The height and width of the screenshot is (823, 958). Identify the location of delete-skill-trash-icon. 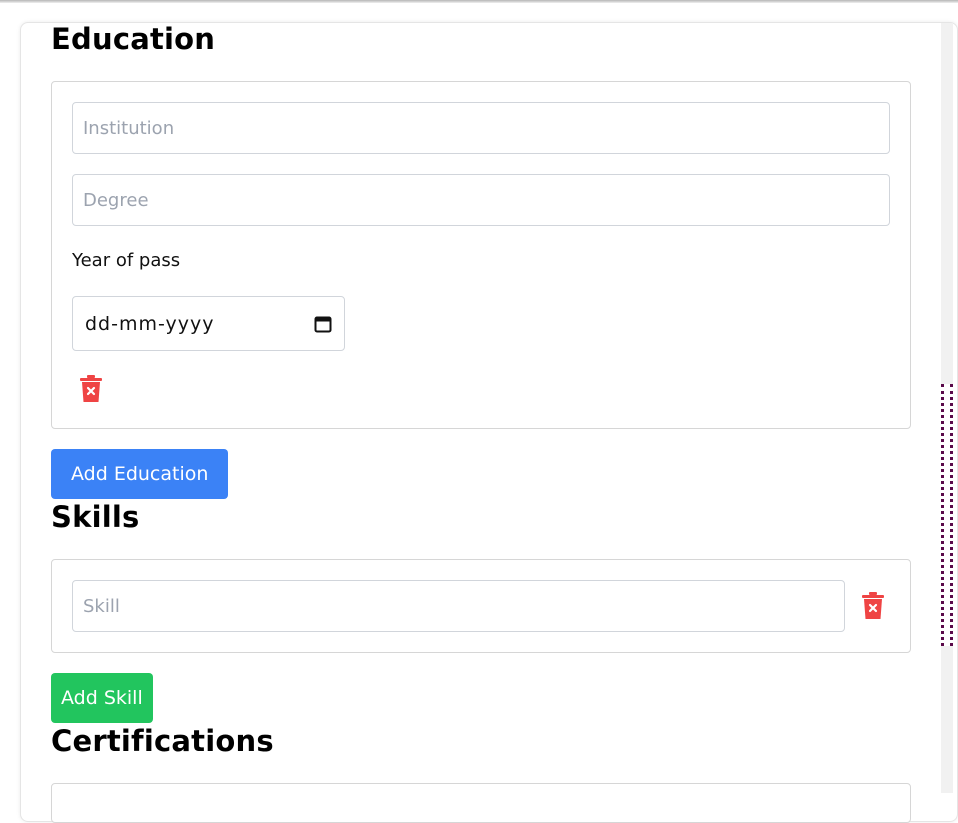
(873, 606).